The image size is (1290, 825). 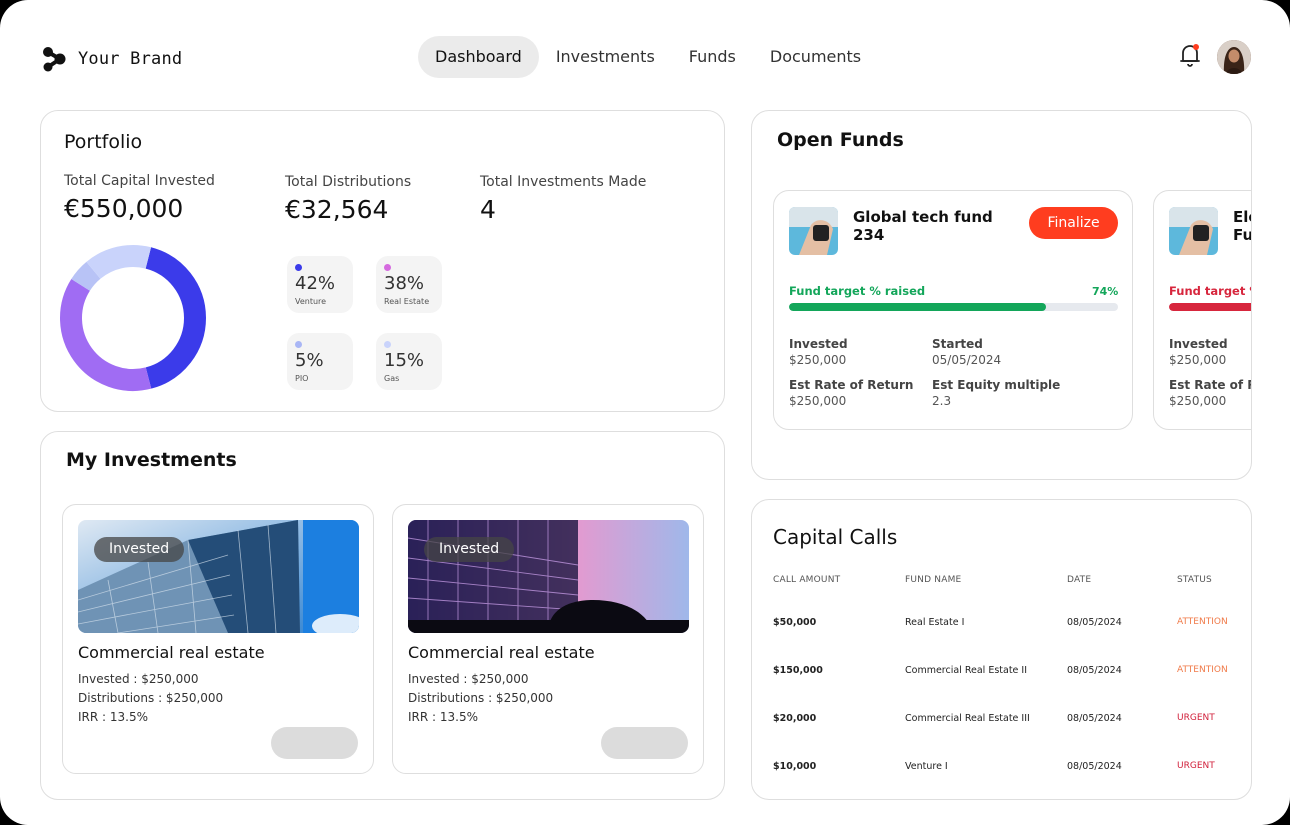 What do you see at coordinates (54, 59) in the screenshot?
I see `brand-logo-icon` at bounding box center [54, 59].